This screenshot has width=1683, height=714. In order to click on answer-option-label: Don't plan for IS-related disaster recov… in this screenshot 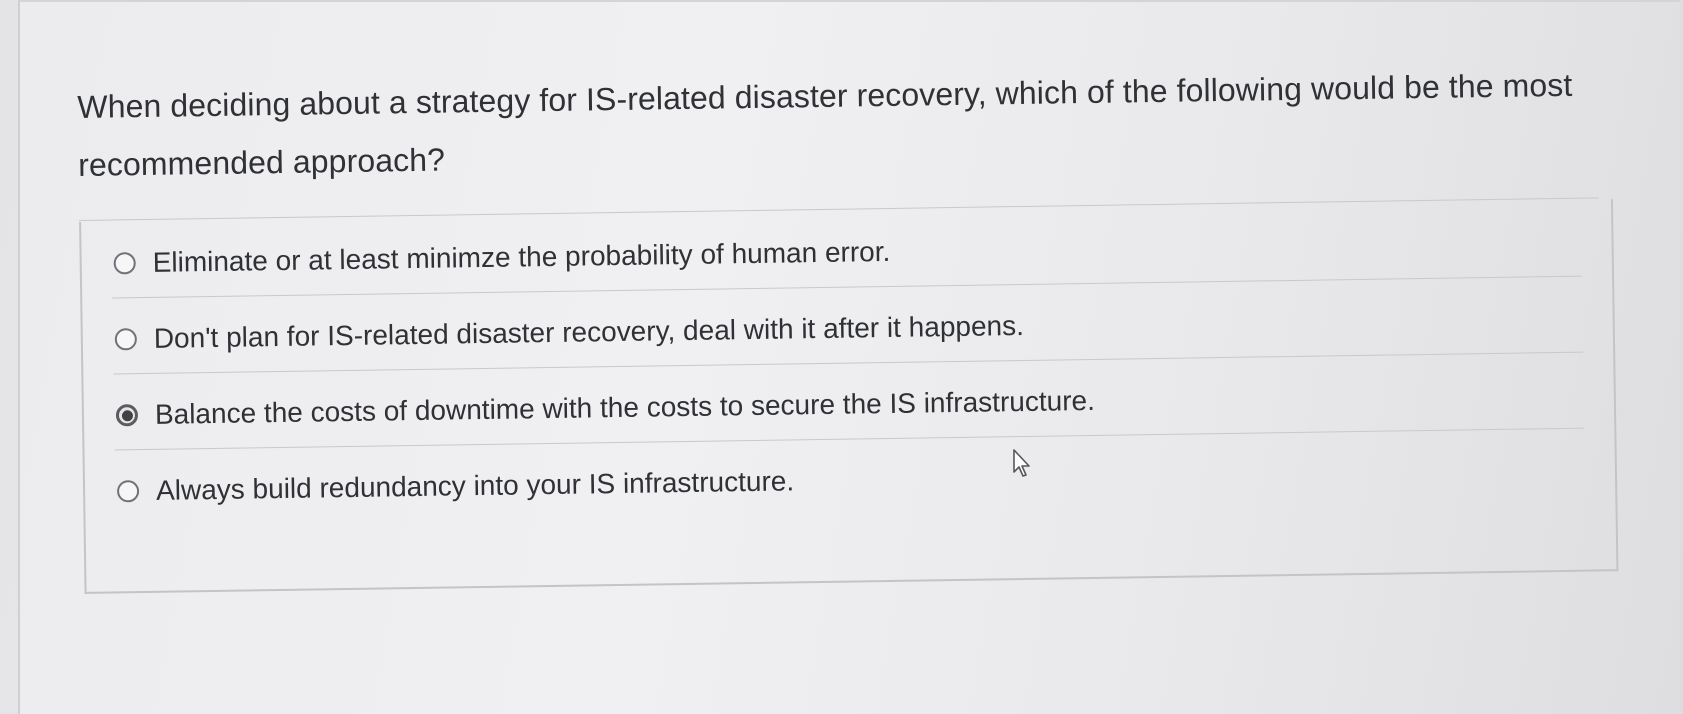, I will do `click(589, 331)`.